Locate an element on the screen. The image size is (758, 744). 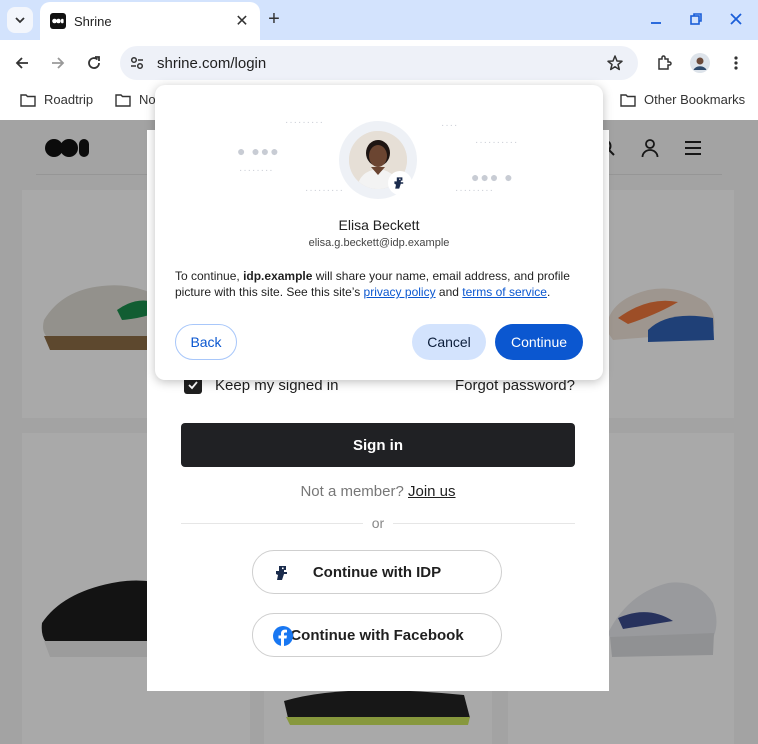
privacy-policy-link: privacy policy is located at coordinates (400, 292).